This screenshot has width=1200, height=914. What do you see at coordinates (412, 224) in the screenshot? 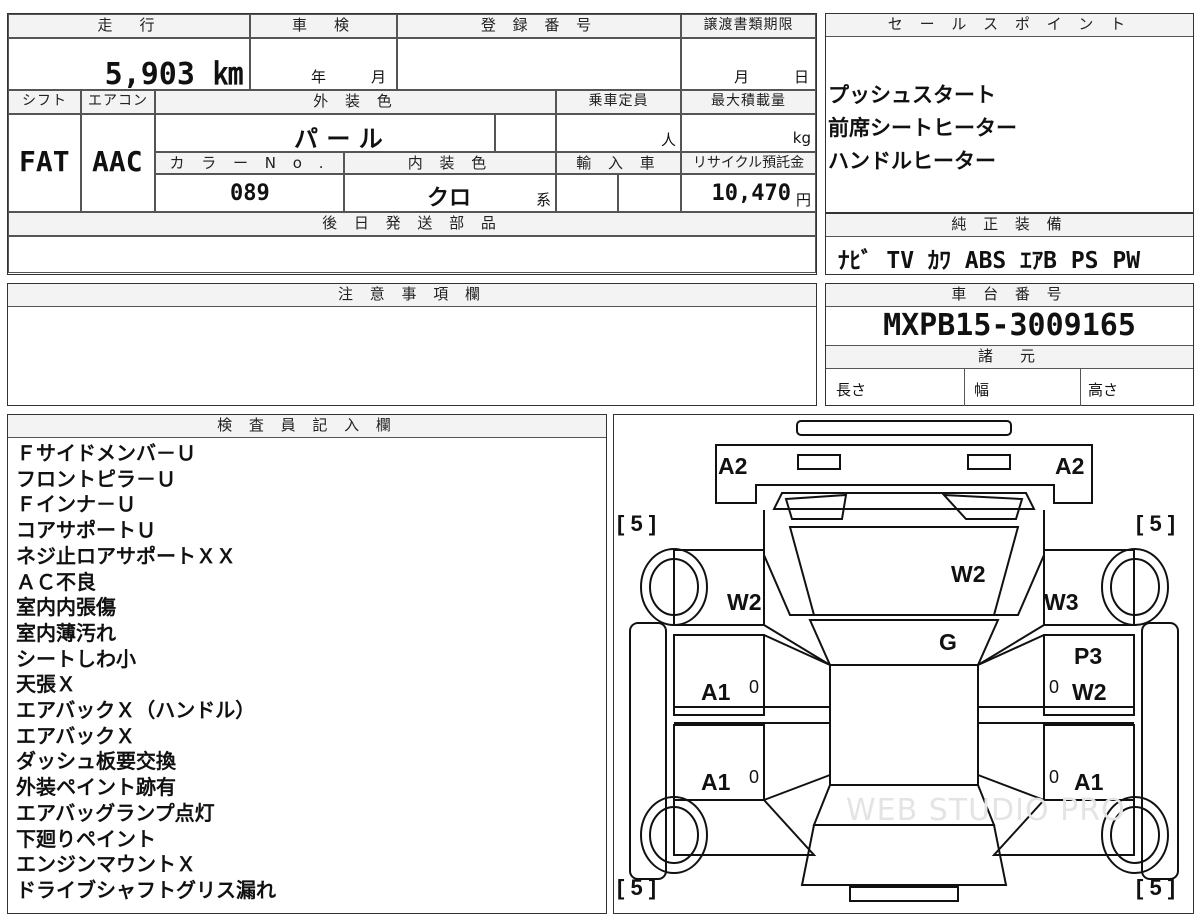
I see `later-parts-header: 後 日 発 送 部 品` at bounding box center [412, 224].